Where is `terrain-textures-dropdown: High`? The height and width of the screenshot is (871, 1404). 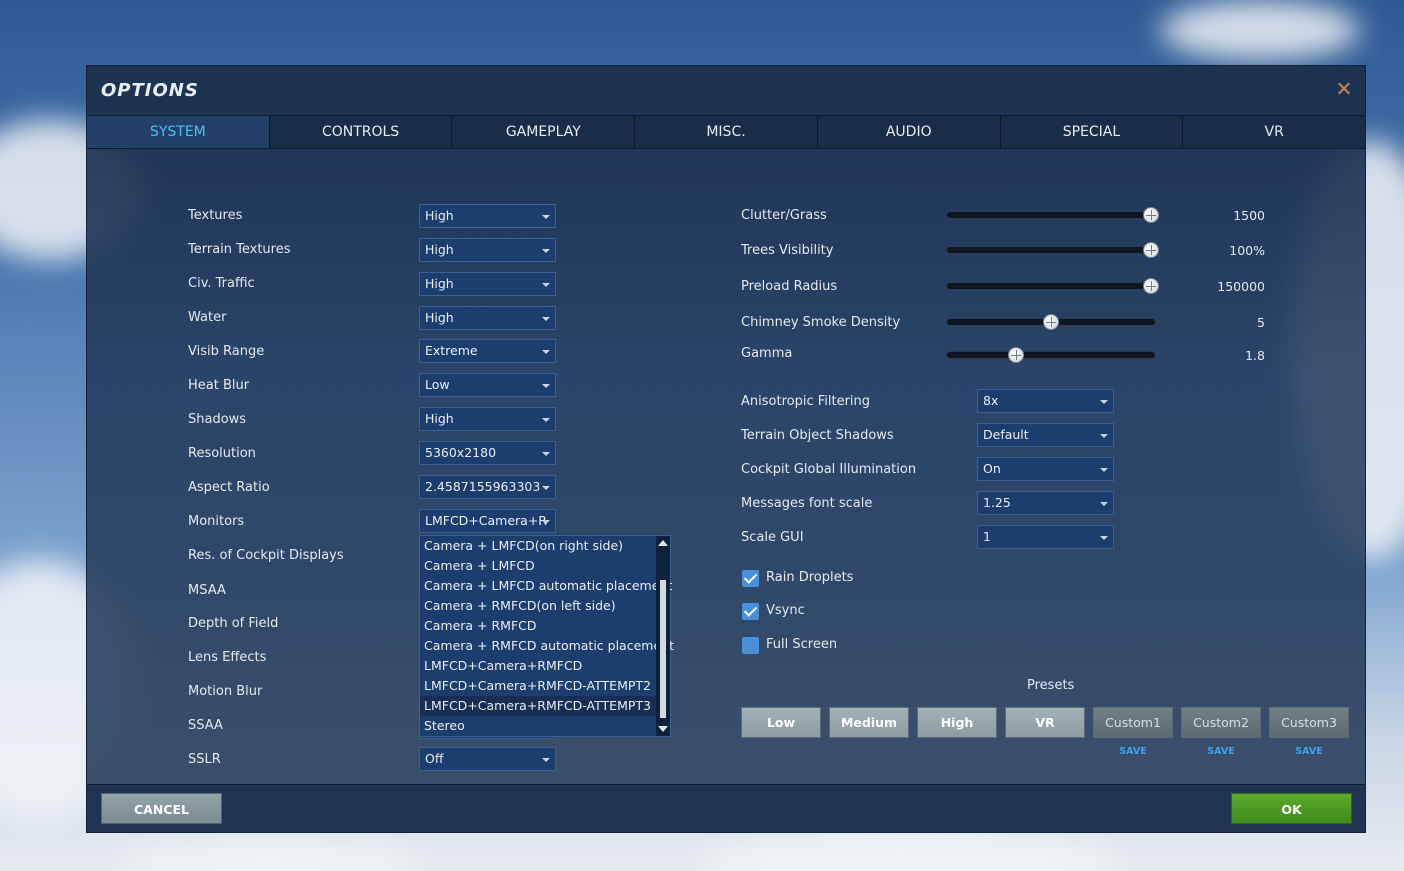 terrain-textures-dropdown: High is located at coordinates (487, 250).